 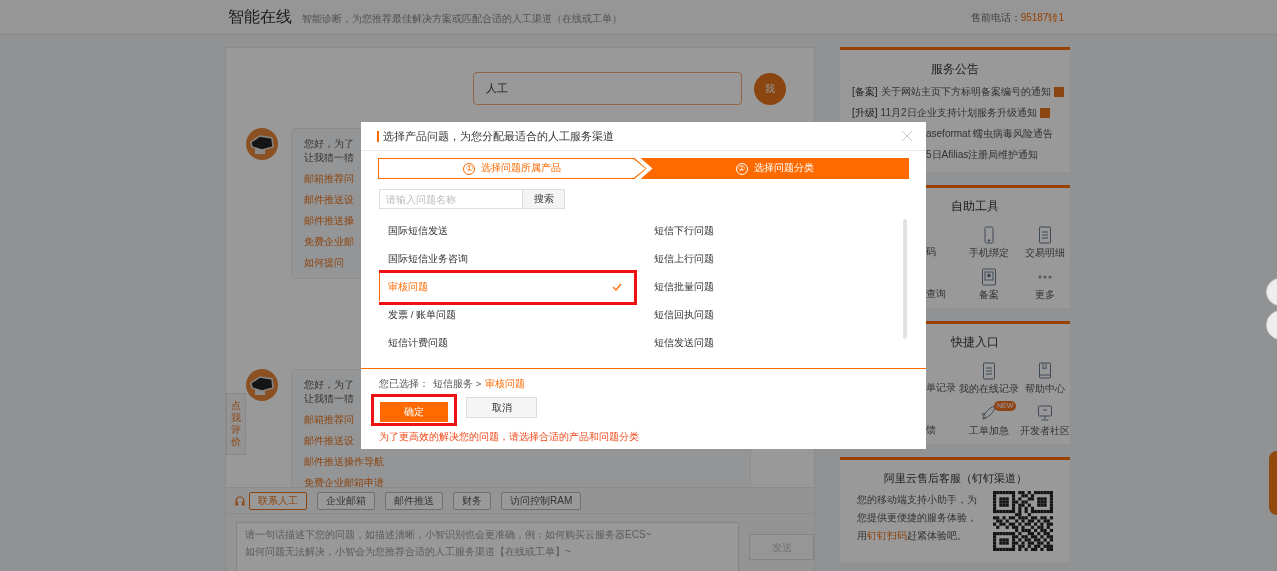 I want to click on phone-icon, so click(x=989, y=235).